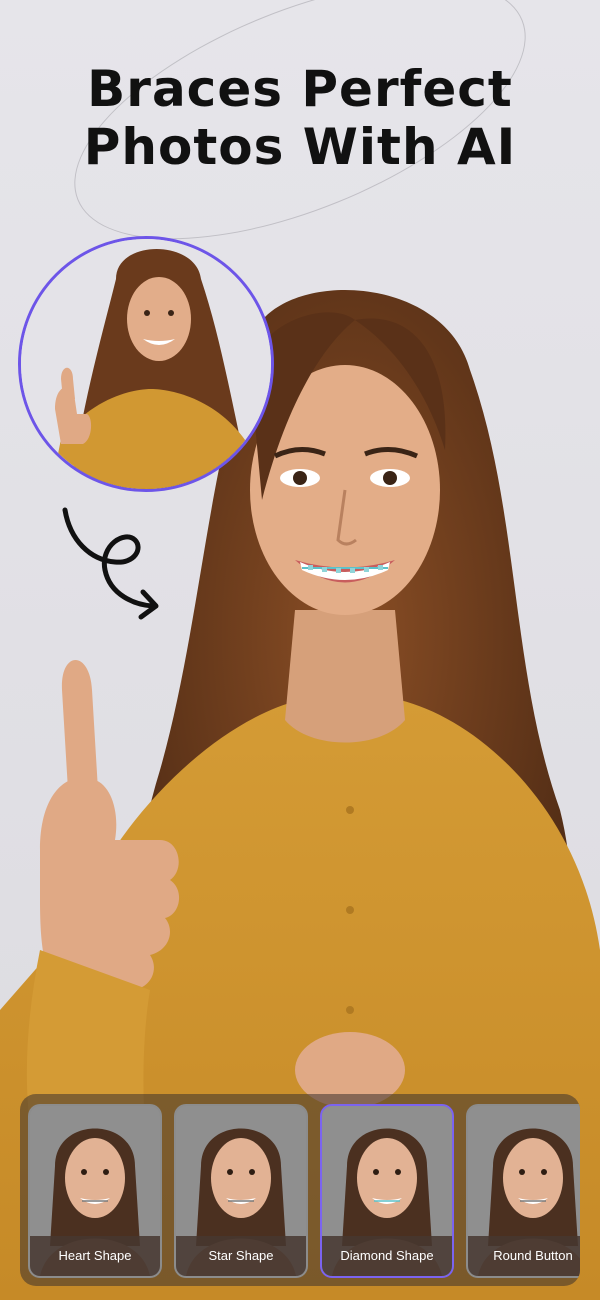 The width and height of the screenshot is (600, 1300). Describe the element at coordinates (95, 1256) in the screenshot. I see `style-card-label: Heart Shape` at that location.